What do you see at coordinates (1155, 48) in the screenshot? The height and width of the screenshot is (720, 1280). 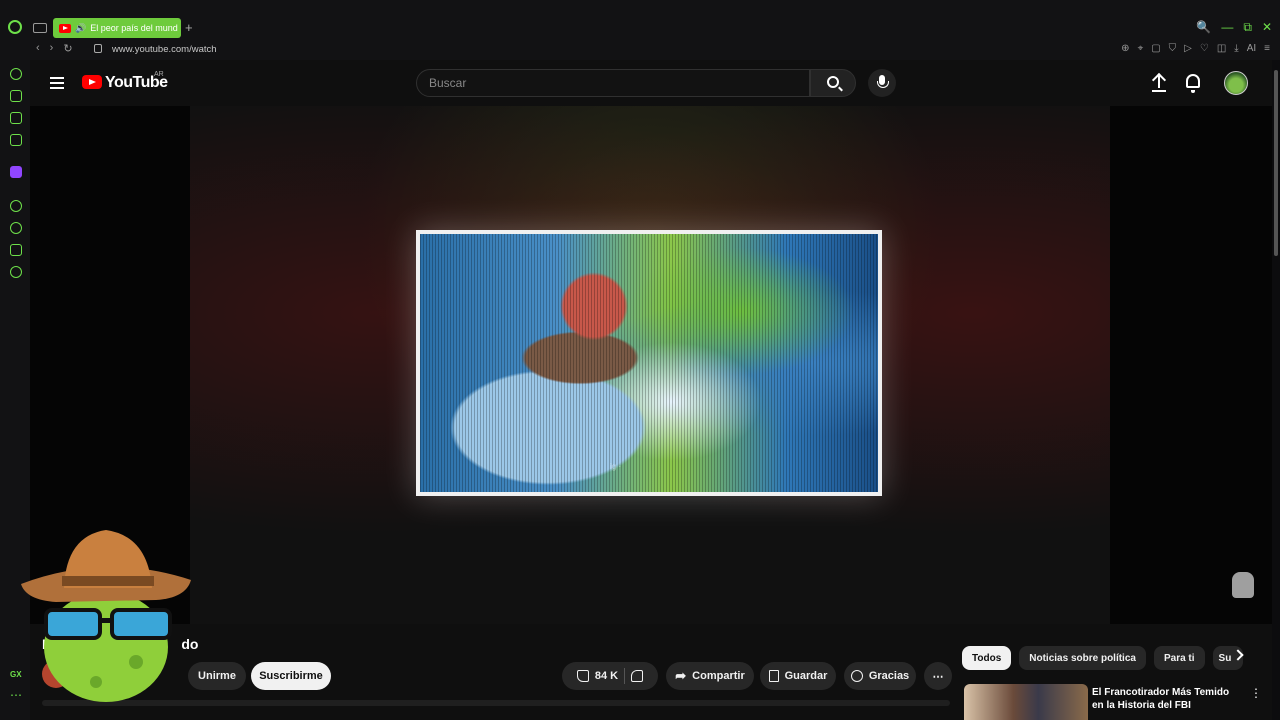 I see `snapshot-icon: ▢` at bounding box center [1155, 48].